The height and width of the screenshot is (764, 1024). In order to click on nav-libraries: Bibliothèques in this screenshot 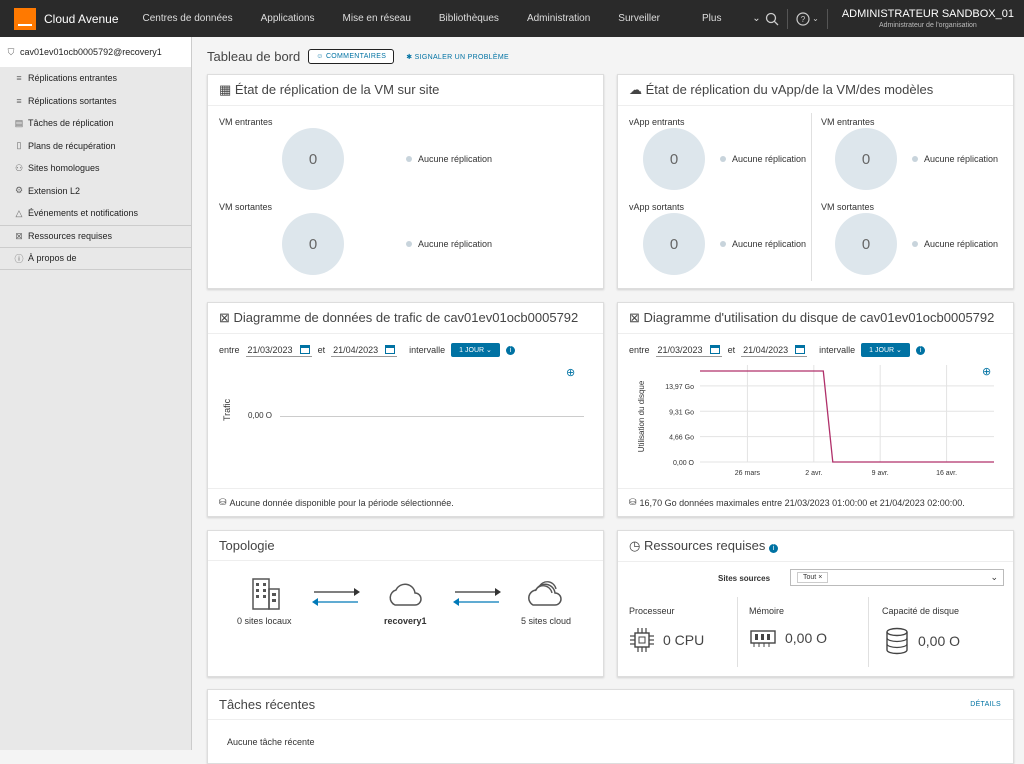, I will do `click(469, 18)`.